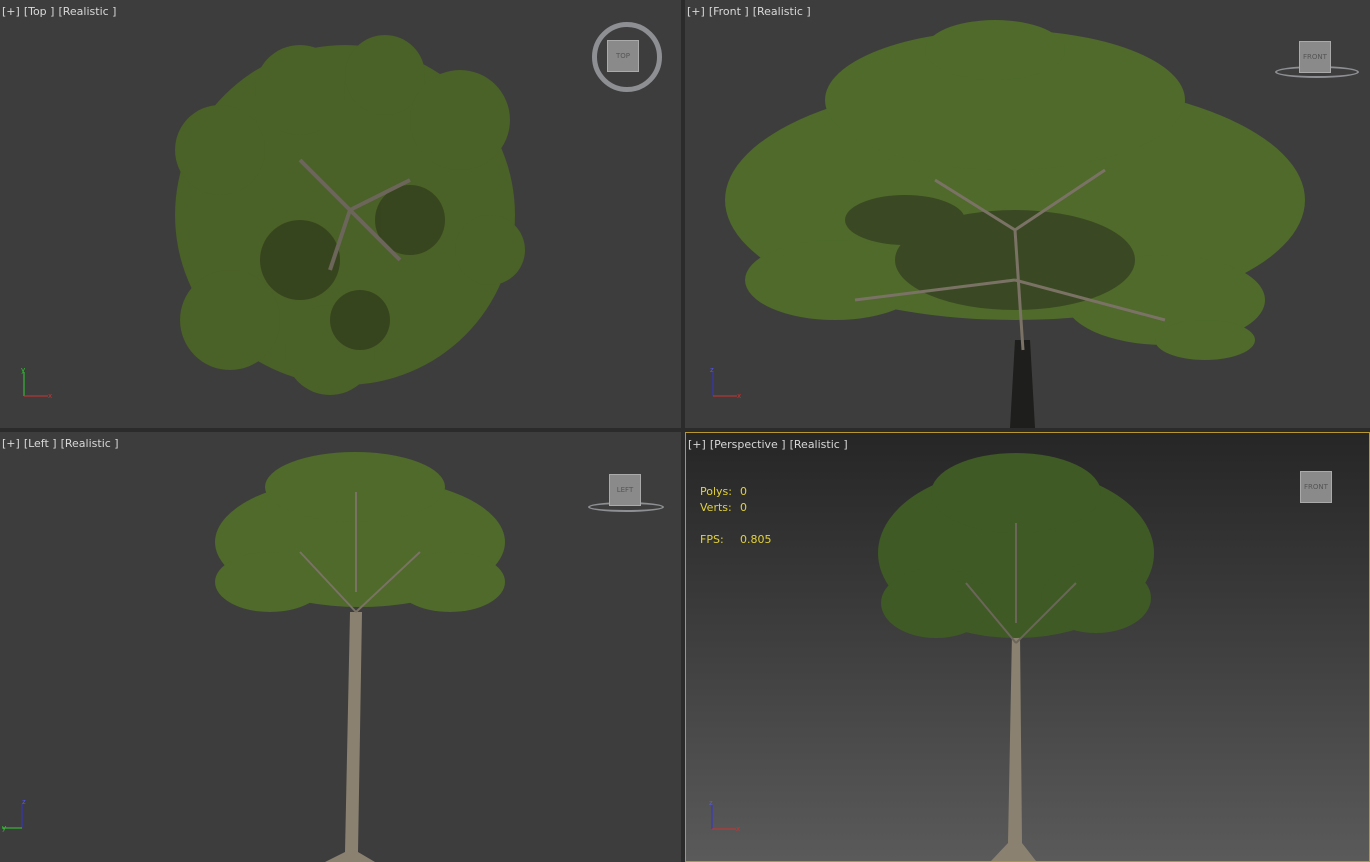  What do you see at coordinates (22, 817) in the screenshot?
I see `axis-gizmo: zy` at bounding box center [22, 817].